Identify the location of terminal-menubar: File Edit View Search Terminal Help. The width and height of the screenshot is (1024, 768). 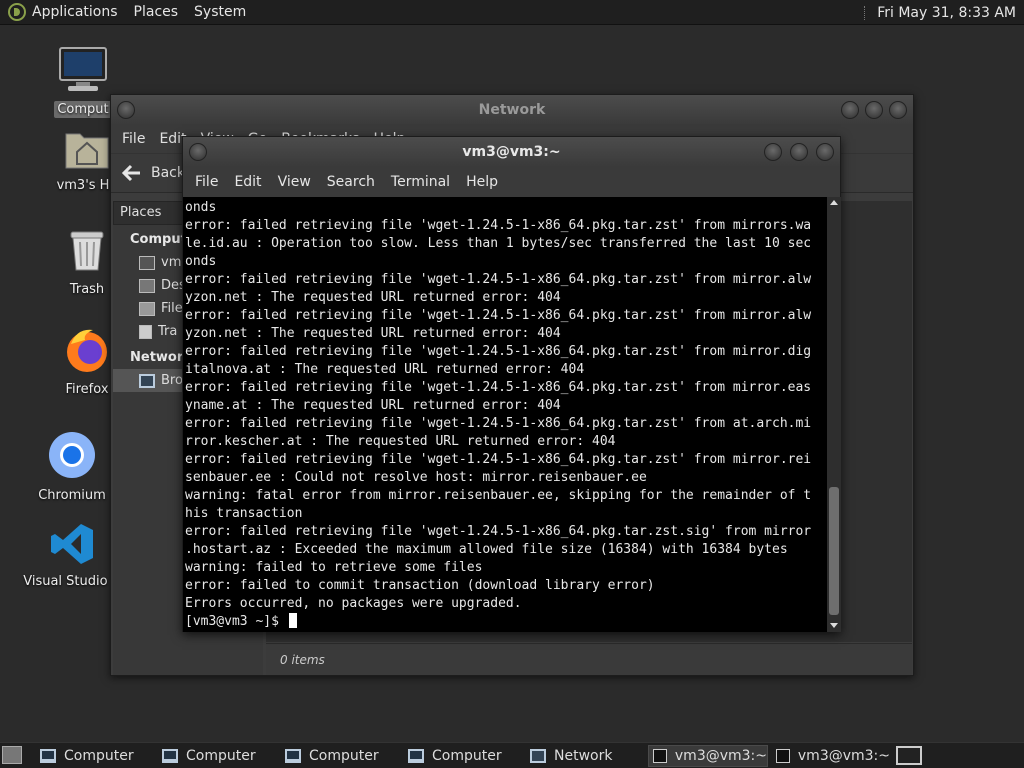
(511, 182).